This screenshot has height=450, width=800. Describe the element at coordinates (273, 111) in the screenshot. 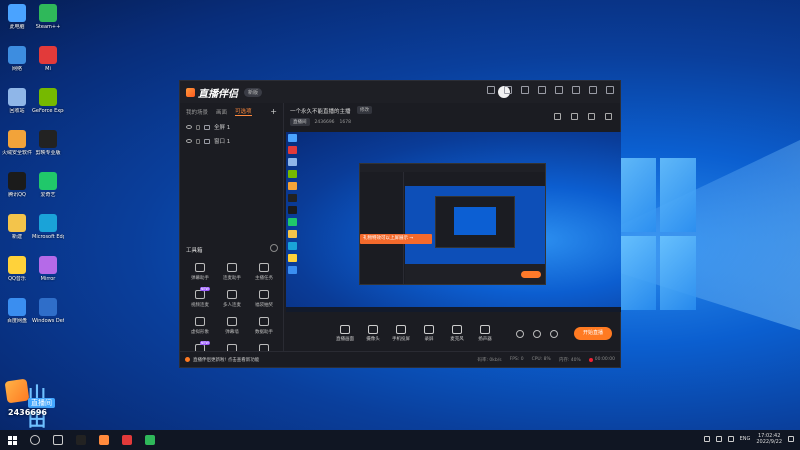

I see `add-scene-icon: +` at that location.